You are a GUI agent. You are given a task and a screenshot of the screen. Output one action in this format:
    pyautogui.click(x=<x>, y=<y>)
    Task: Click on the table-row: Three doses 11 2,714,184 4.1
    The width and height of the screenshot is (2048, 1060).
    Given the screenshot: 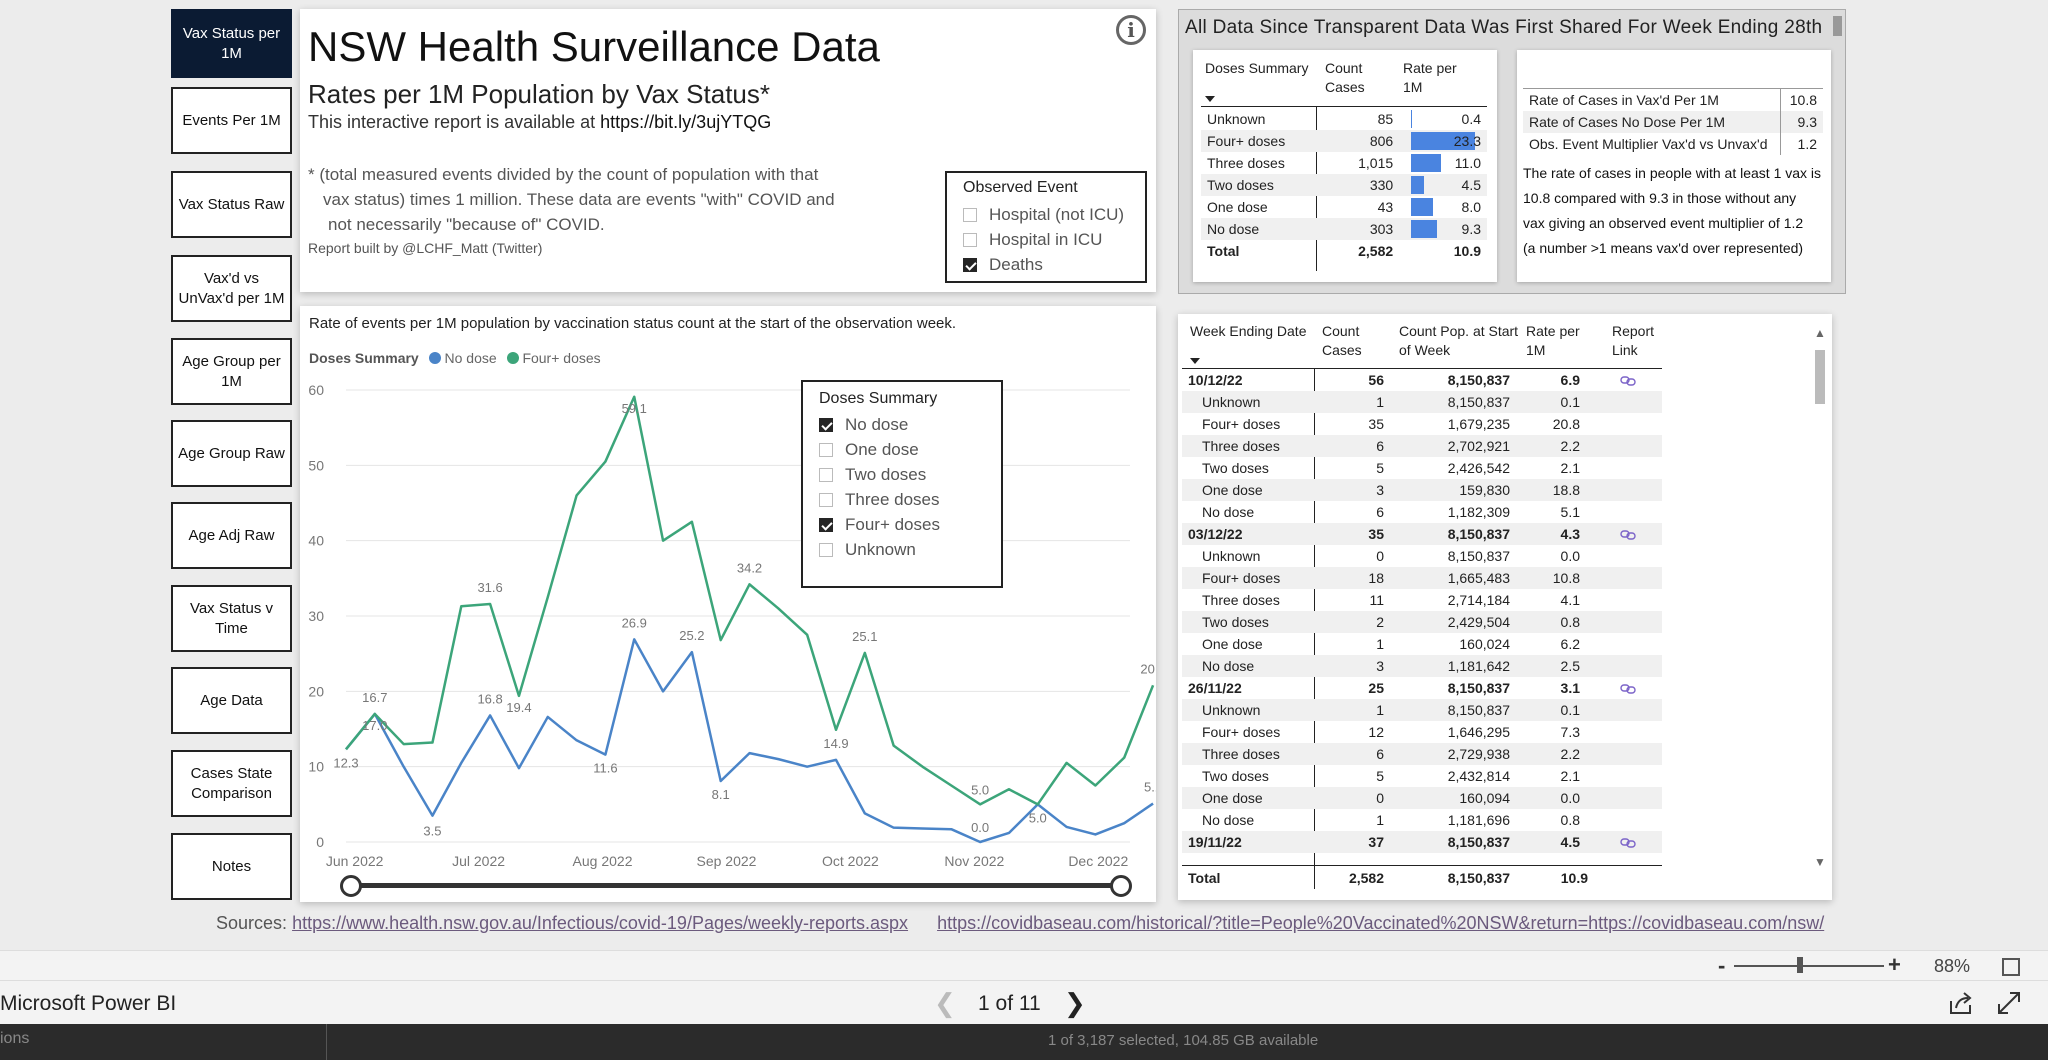 What is the action you would take?
    pyautogui.click(x=1422, y=600)
    